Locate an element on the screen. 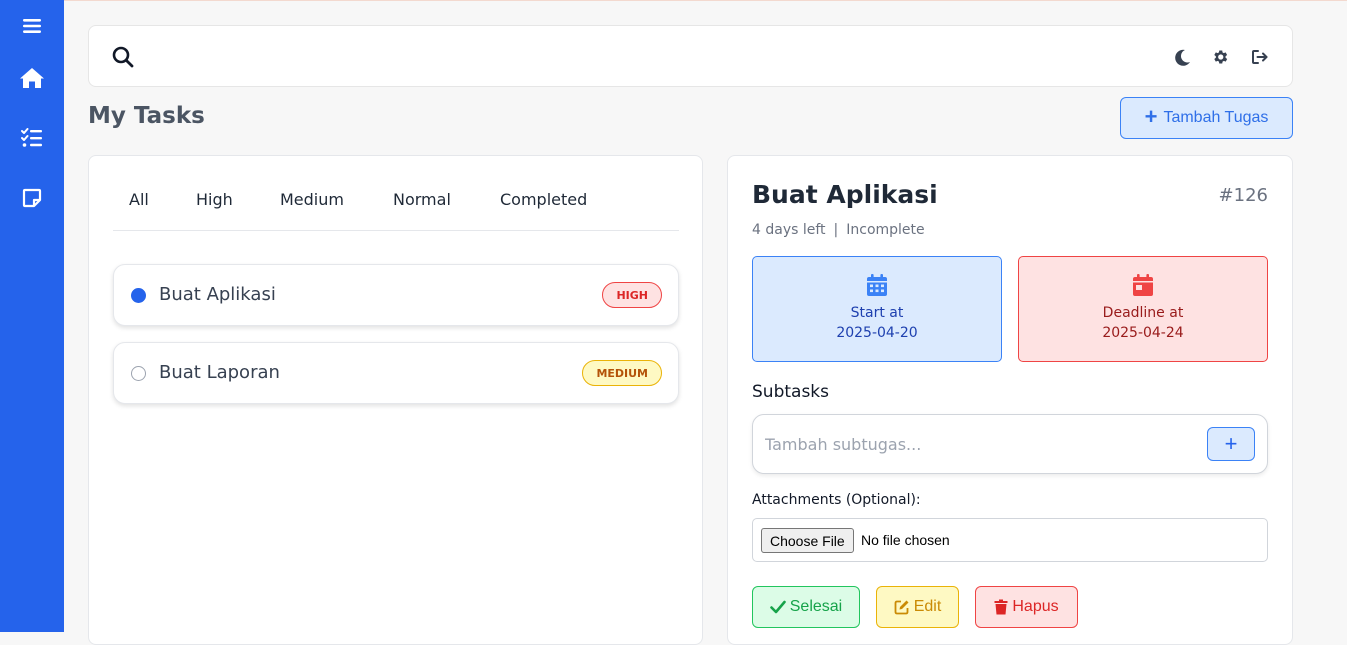 The height and width of the screenshot is (645, 1347). sidebar-item-notes is located at coordinates (32, 198).